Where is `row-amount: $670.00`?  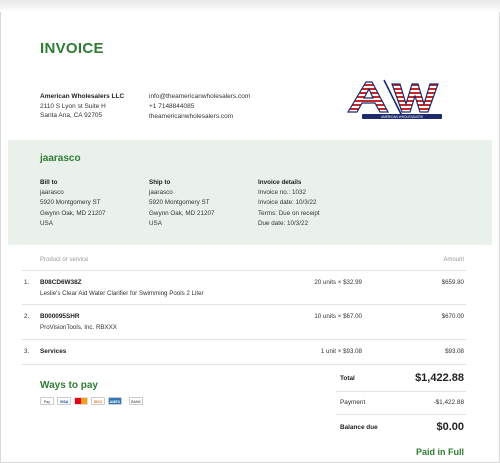
row-amount: $670.00 is located at coordinates (452, 316).